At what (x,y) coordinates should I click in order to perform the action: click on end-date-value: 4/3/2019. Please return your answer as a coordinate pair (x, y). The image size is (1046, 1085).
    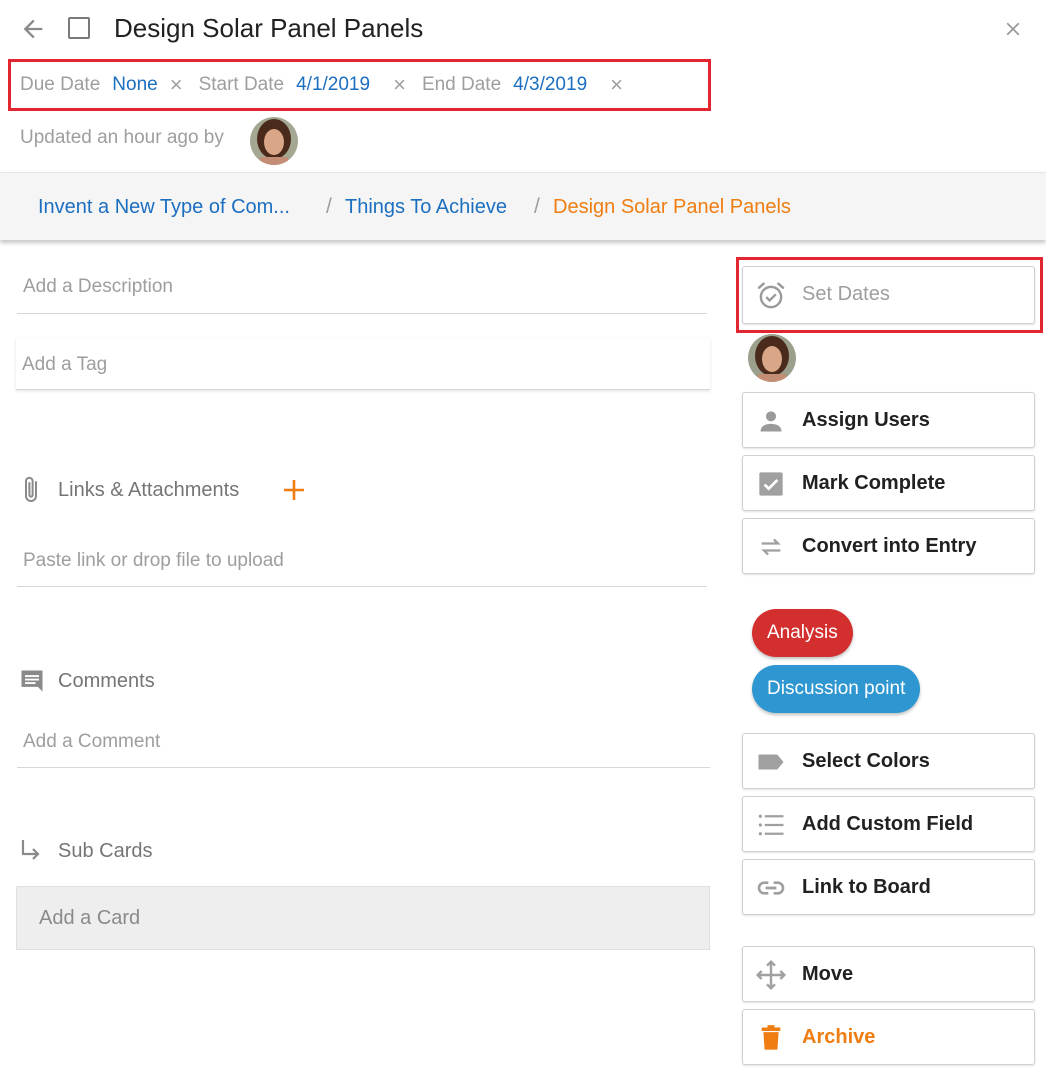
    Looking at the image, I should click on (550, 85).